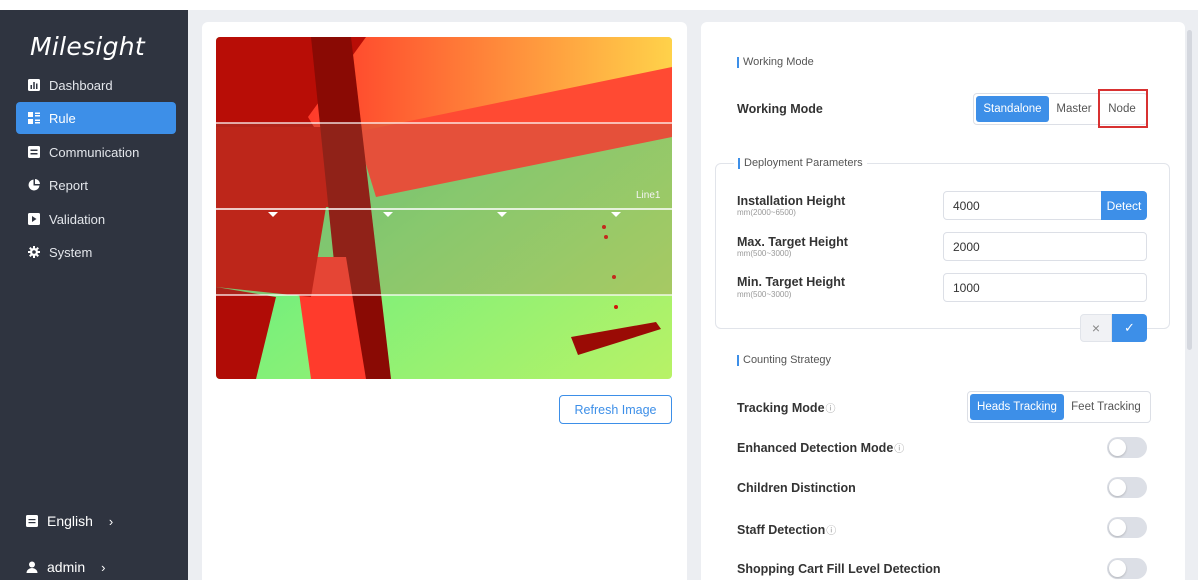 The height and width of the screenshot is (582, 1198). I want to click on page-heading-strip, so click(599, 5).